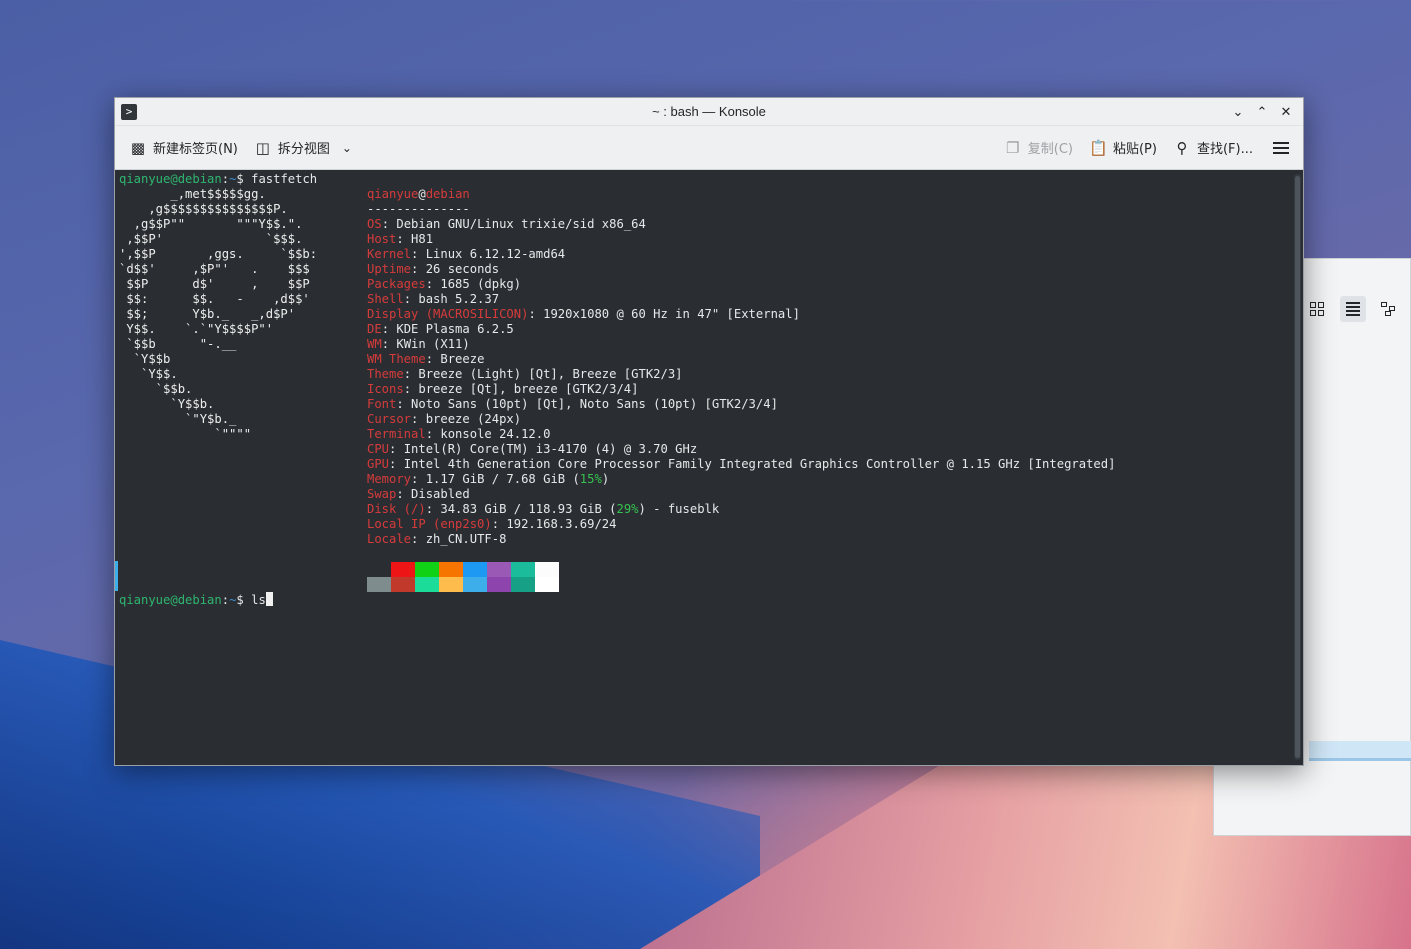  I want to click on logo-line: `Y$$b, so click(145, 359).